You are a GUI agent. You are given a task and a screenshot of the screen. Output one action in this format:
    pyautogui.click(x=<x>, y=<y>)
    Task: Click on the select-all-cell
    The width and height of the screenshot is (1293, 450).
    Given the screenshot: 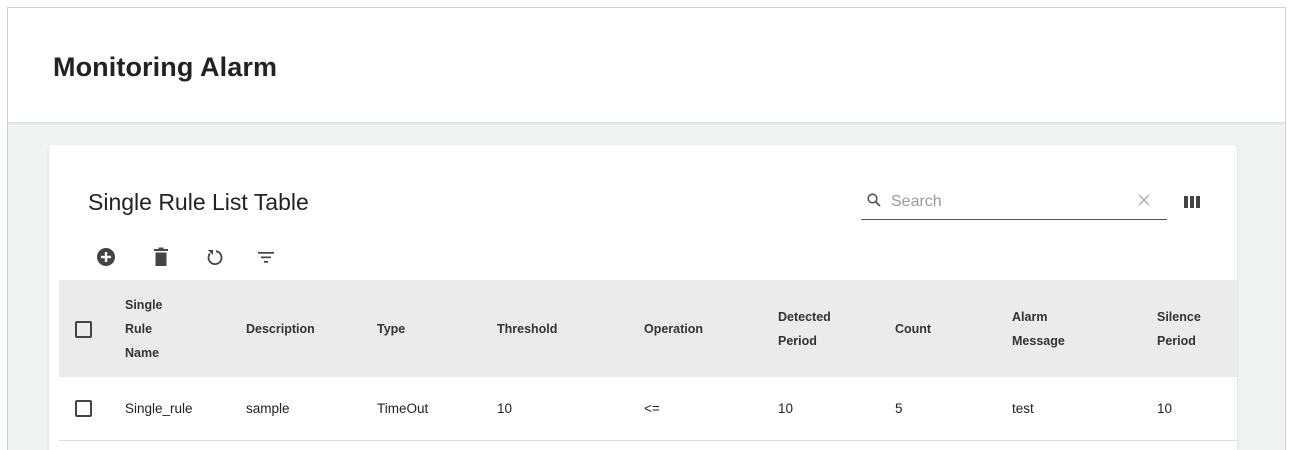 What is the action you would take?
    pyautogui.click(x=92, y=328)
    